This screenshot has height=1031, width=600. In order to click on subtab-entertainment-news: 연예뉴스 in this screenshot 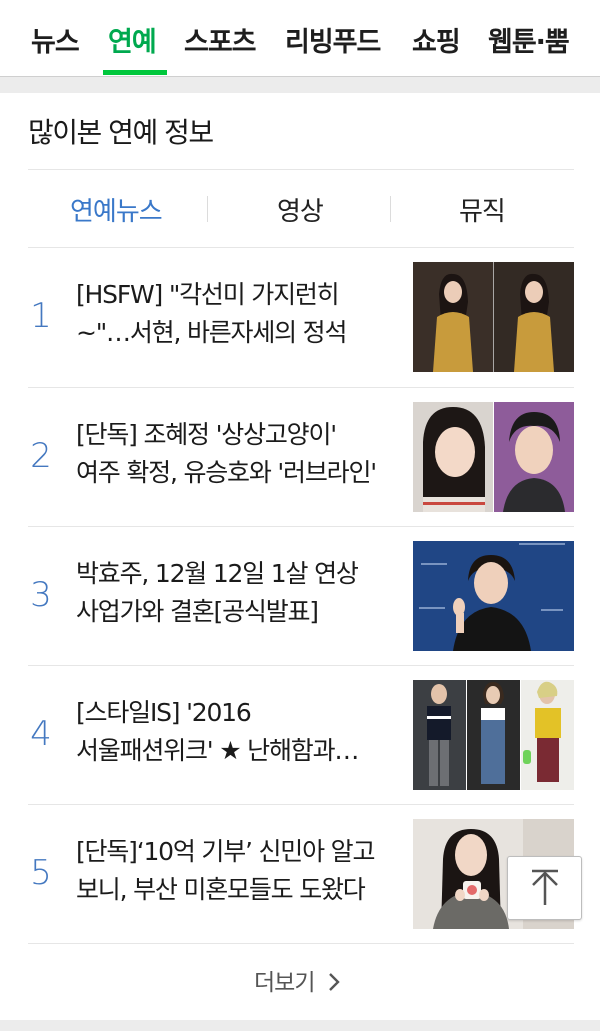, I will do `click(116, 209)`.